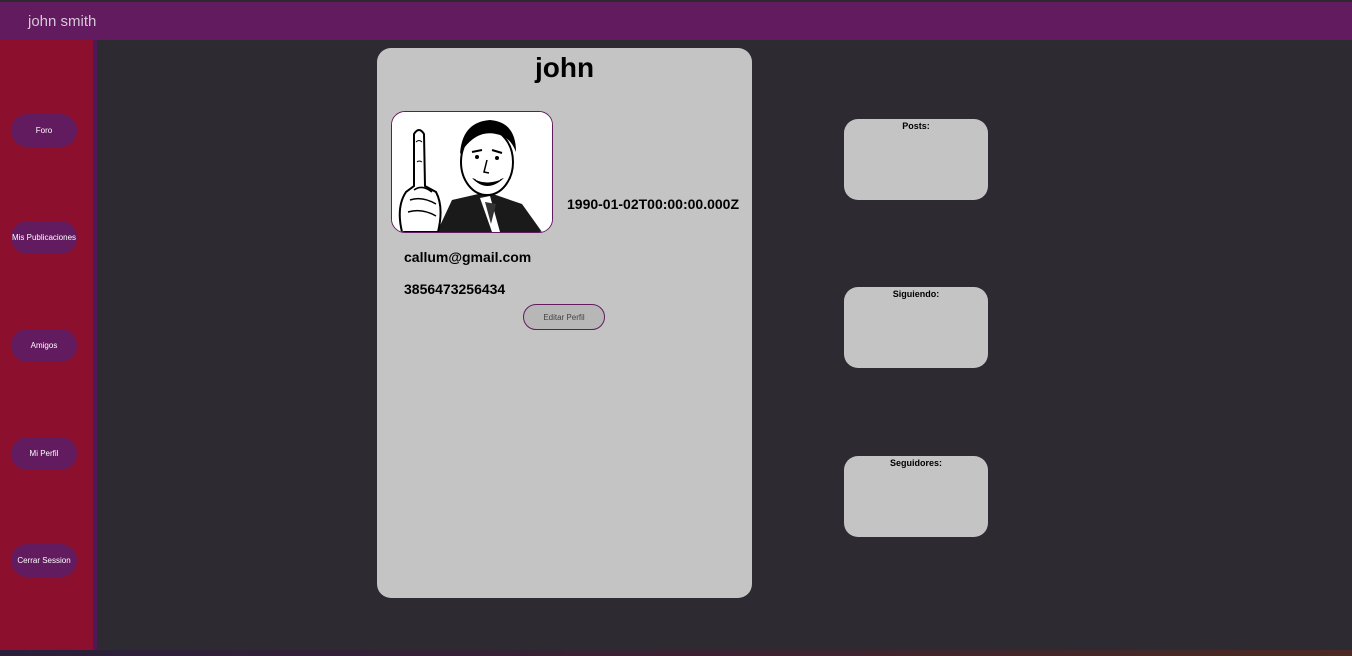 Image resolution: width=1352 pixels, height=656 pixels. Describe the element at coordinates (916, 126) in the screenshot. I see `posts-label: Posts:` at that location.